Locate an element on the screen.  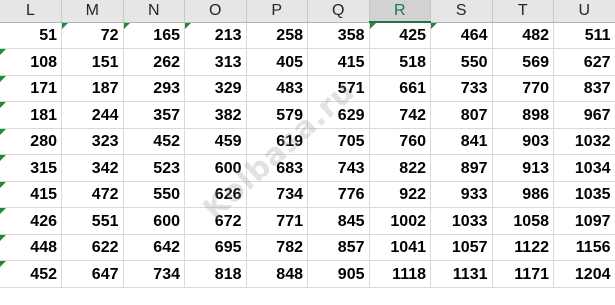
cell-l-3: 171 is located at coordinates (31, 88).